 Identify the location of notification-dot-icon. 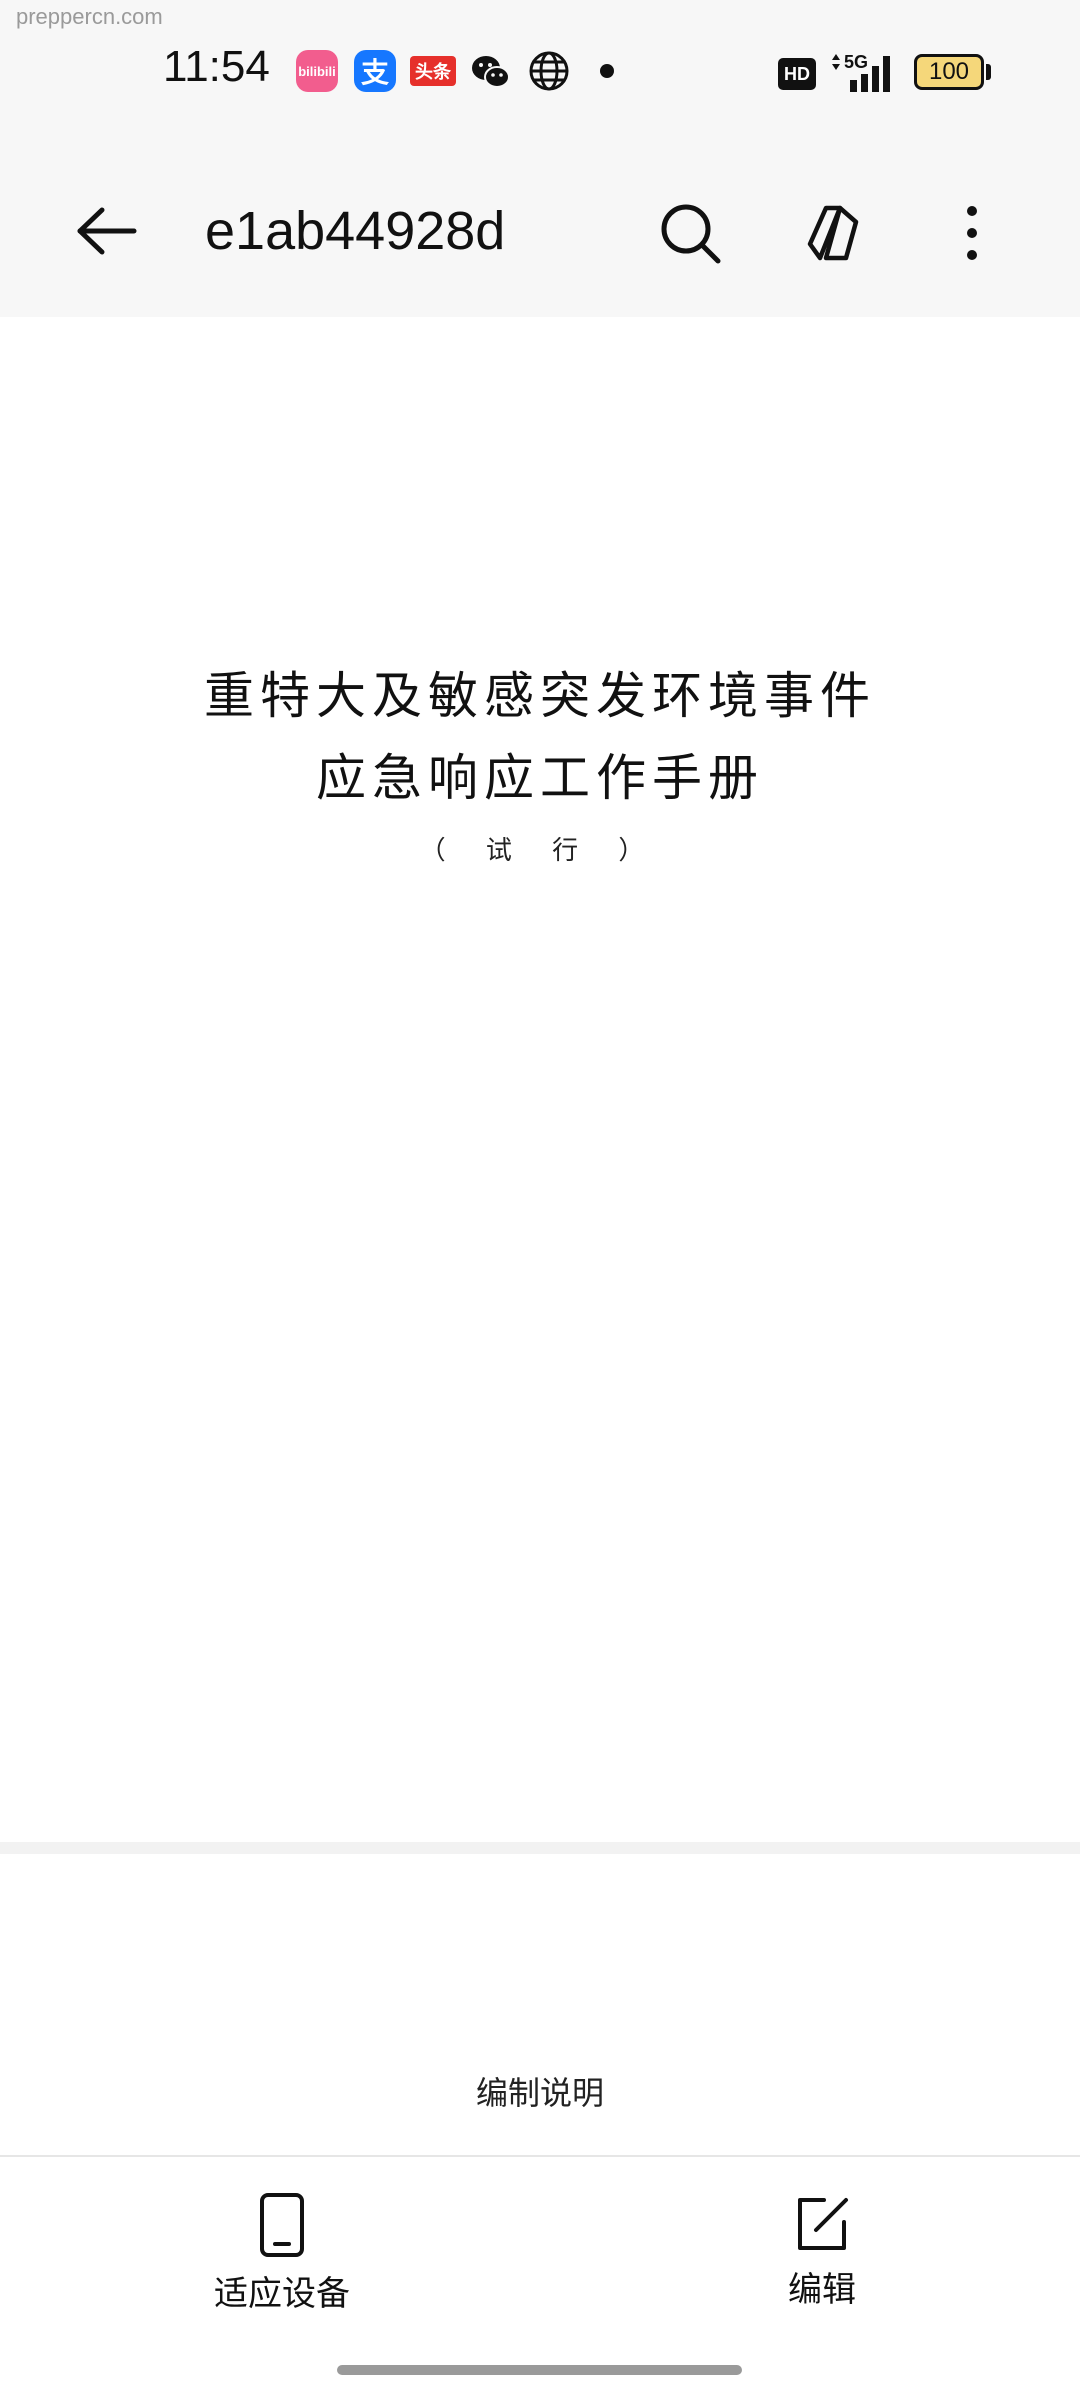
(607, 71).